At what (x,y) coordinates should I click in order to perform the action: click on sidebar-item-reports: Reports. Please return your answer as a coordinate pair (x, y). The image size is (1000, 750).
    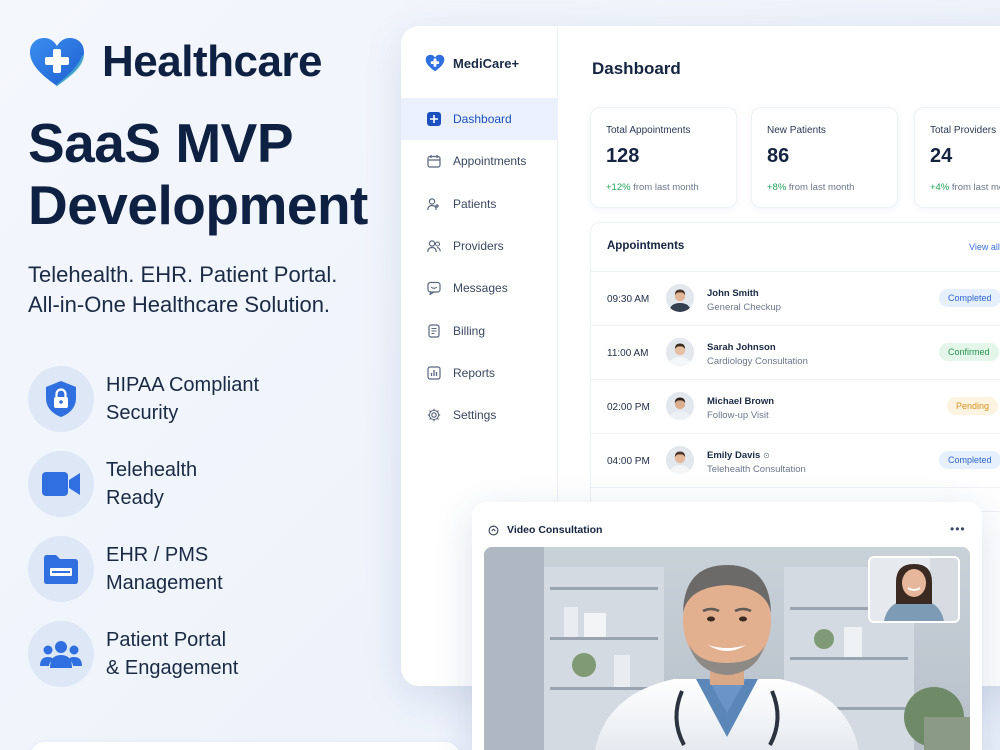
    Looking at the image, I should click on (479, 373).